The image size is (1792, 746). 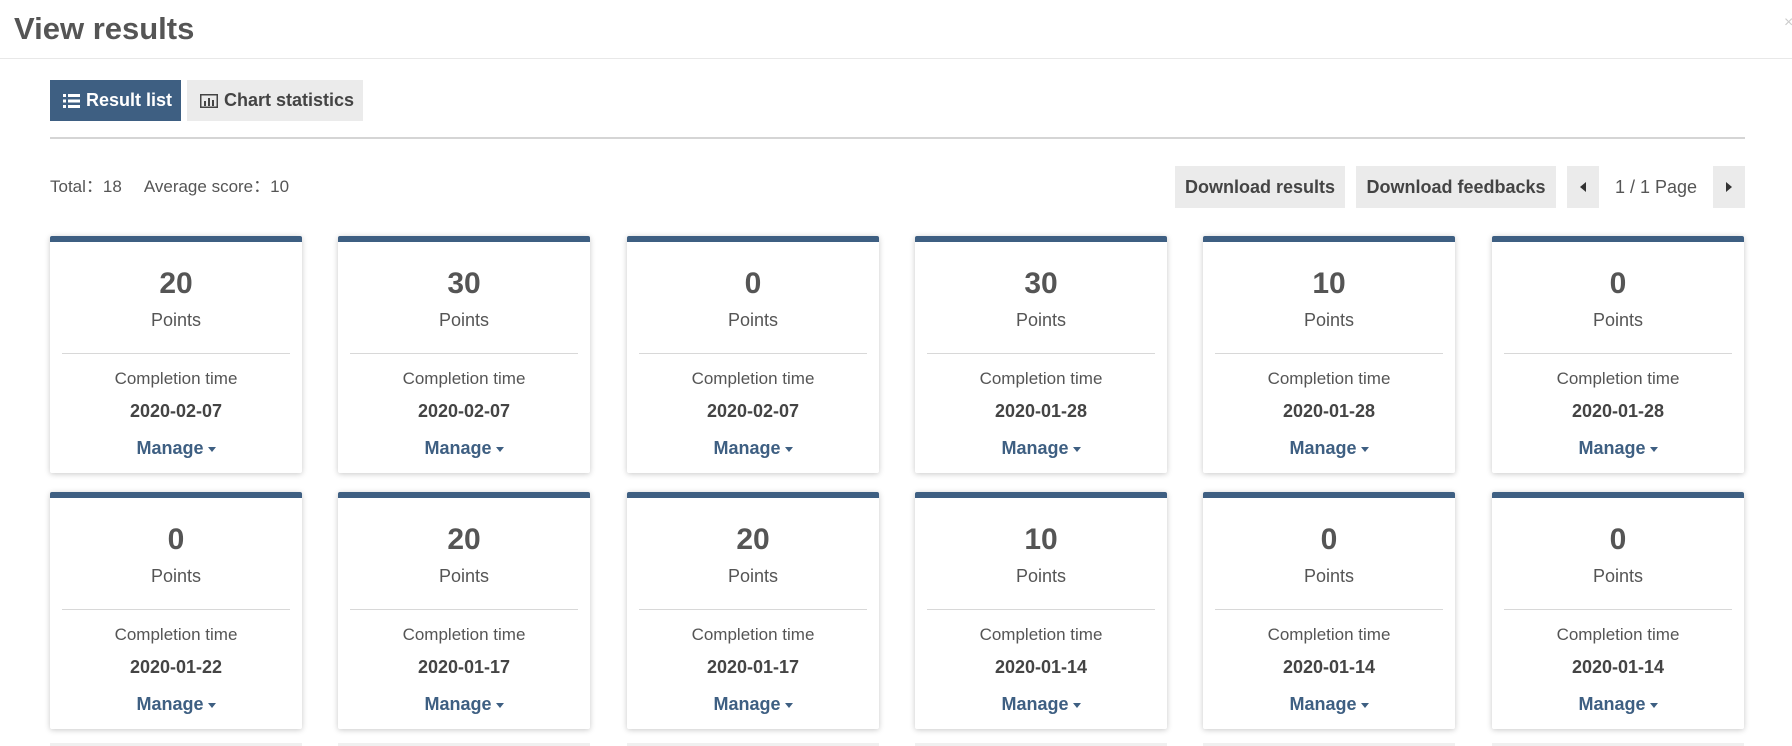 I want to click on page-indicator: 1 / 1 Page, so click(x=1656, y=186).